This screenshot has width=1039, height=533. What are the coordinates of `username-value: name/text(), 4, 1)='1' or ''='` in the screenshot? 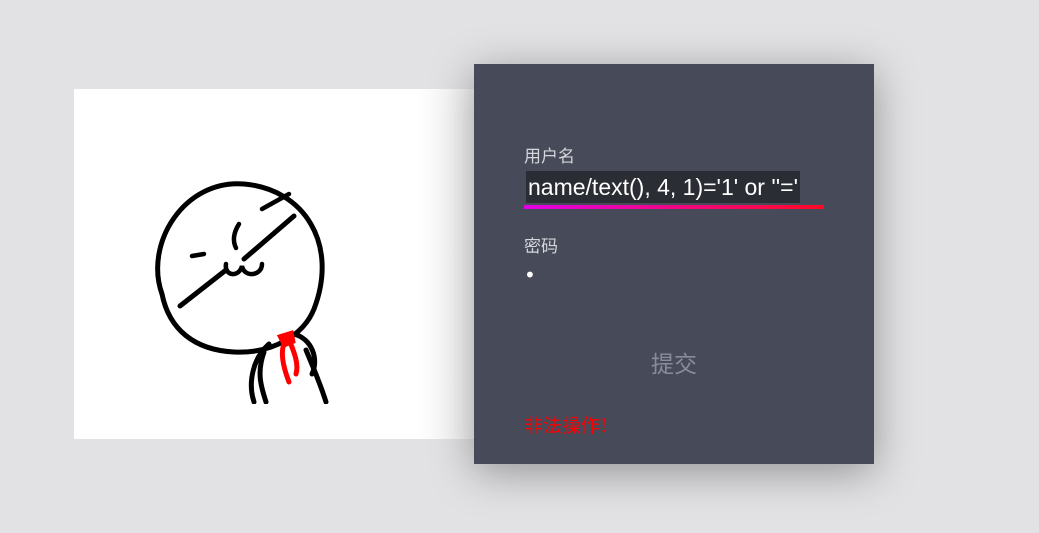 It's located at (663, 187).